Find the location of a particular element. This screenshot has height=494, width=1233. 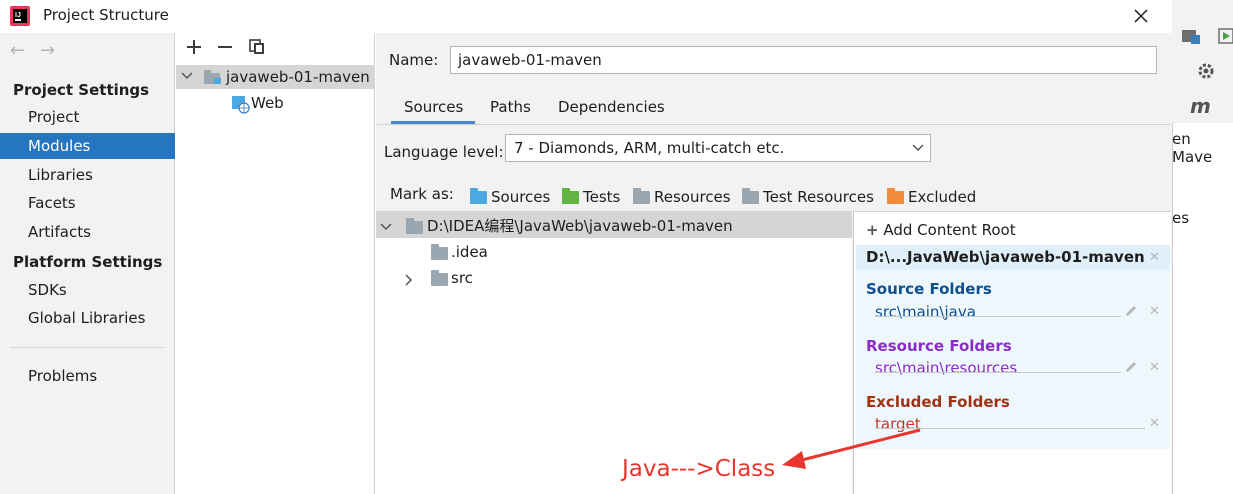

tab-dependencies: Dependencies is located at coordinates (611, 107).